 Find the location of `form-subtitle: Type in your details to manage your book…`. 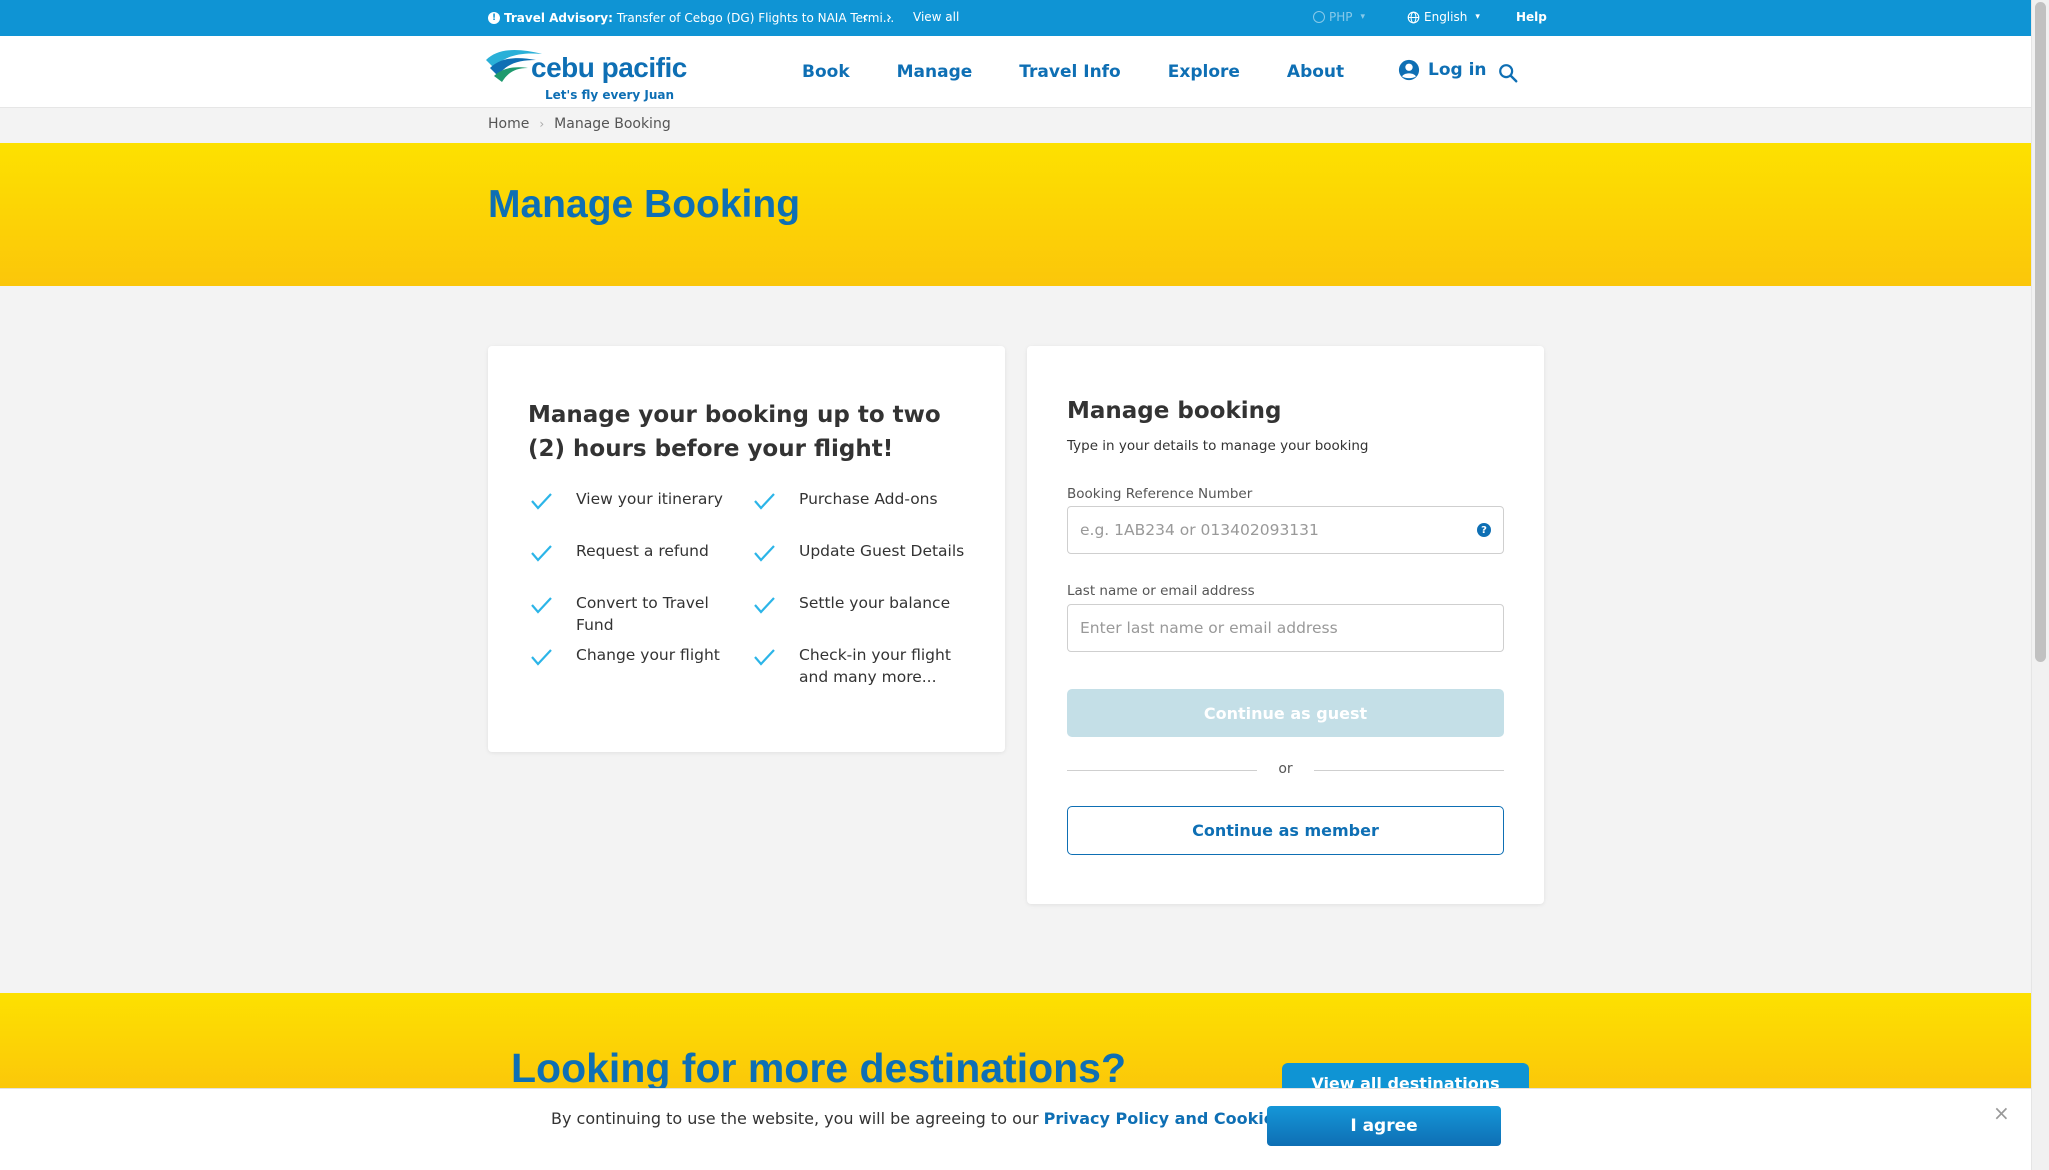

form-subtitle: Type in your details to manage your book… is located at coordinates (1218, 446).